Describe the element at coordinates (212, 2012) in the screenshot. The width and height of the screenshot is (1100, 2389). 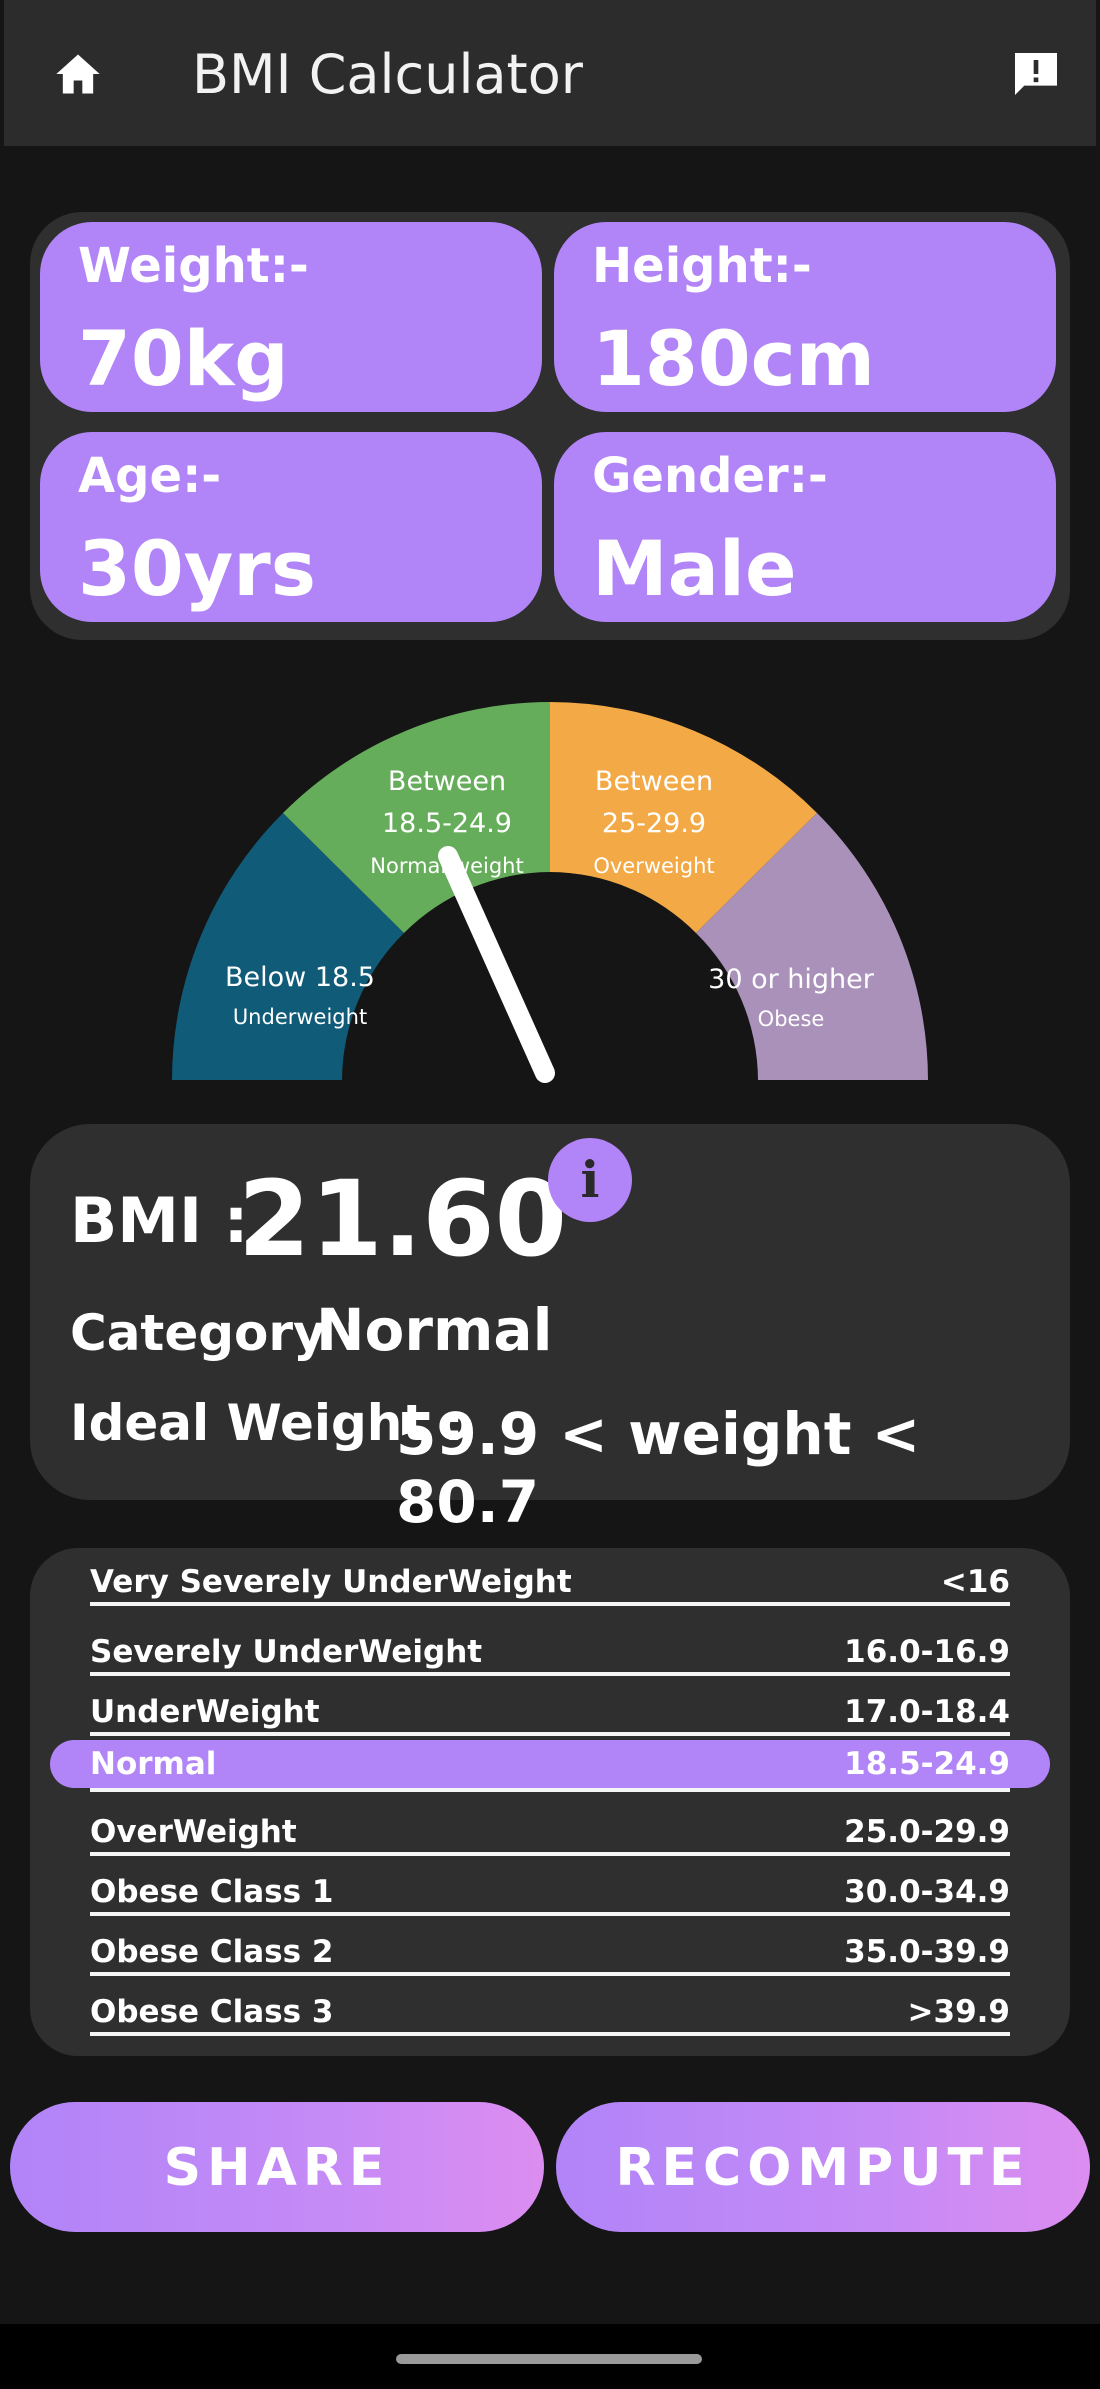
I see `row-category: Obese Class 3` at that location.